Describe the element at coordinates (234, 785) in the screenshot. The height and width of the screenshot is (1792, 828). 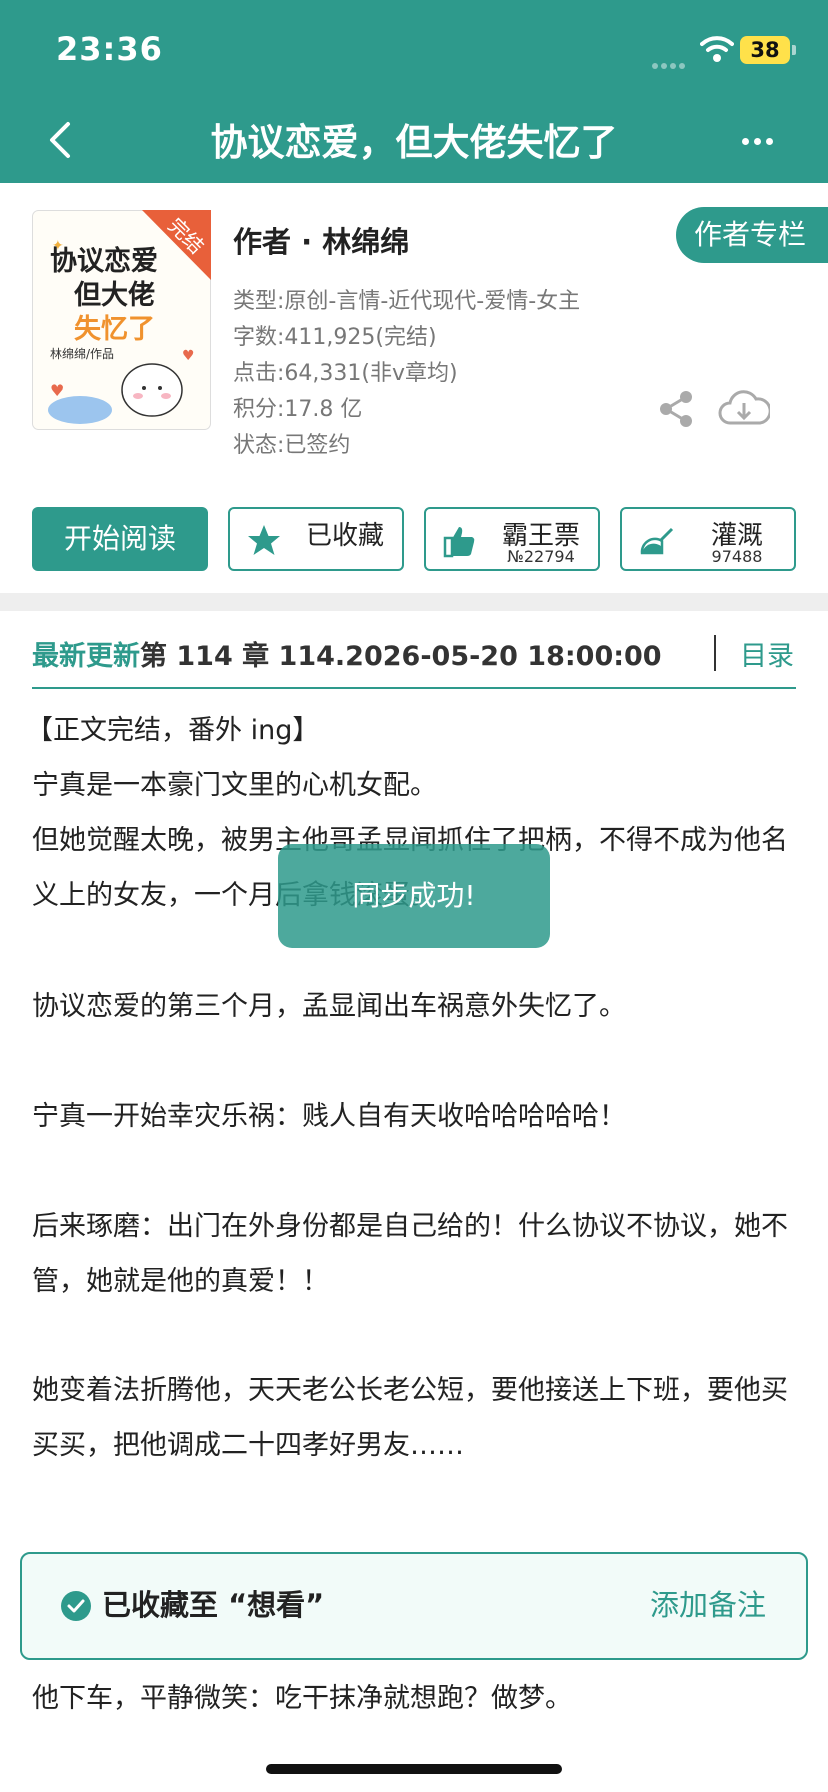
I see `summary-paragraph: 宁真是一本豪门文里的心机女配。` at that location.